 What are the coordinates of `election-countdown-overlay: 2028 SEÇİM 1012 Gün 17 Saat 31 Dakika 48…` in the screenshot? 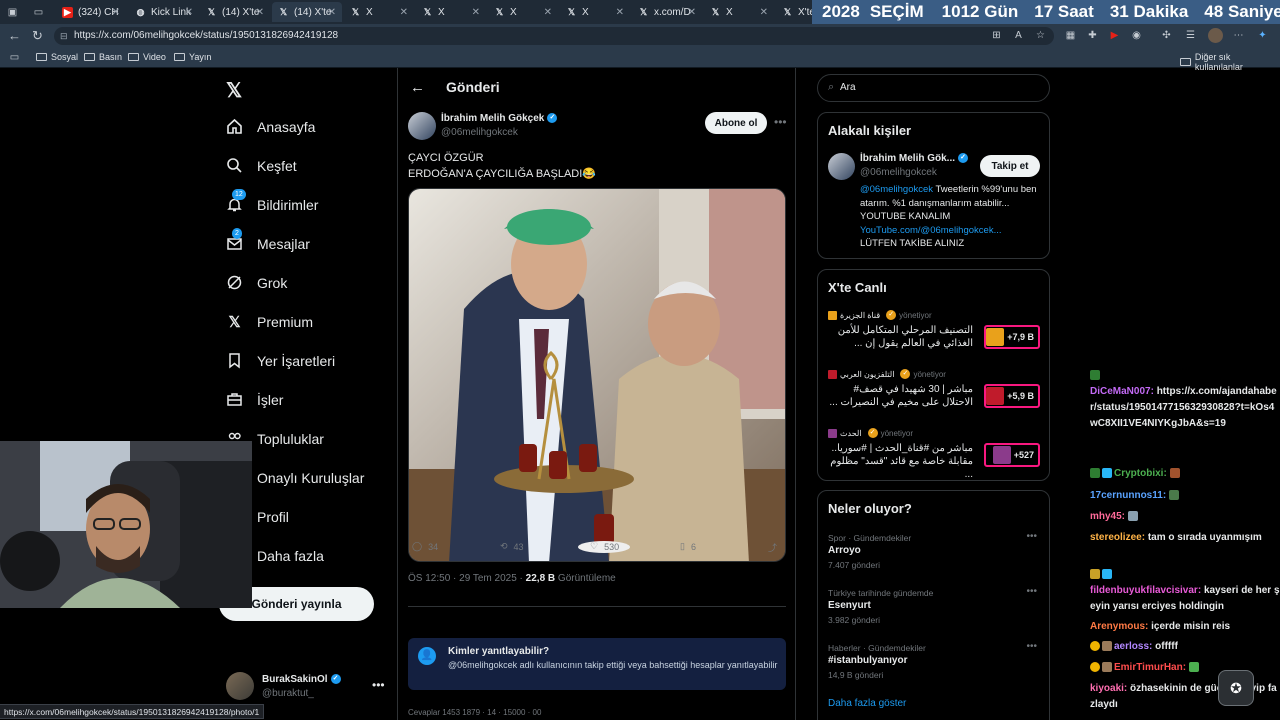 It's located at (1046, 12).